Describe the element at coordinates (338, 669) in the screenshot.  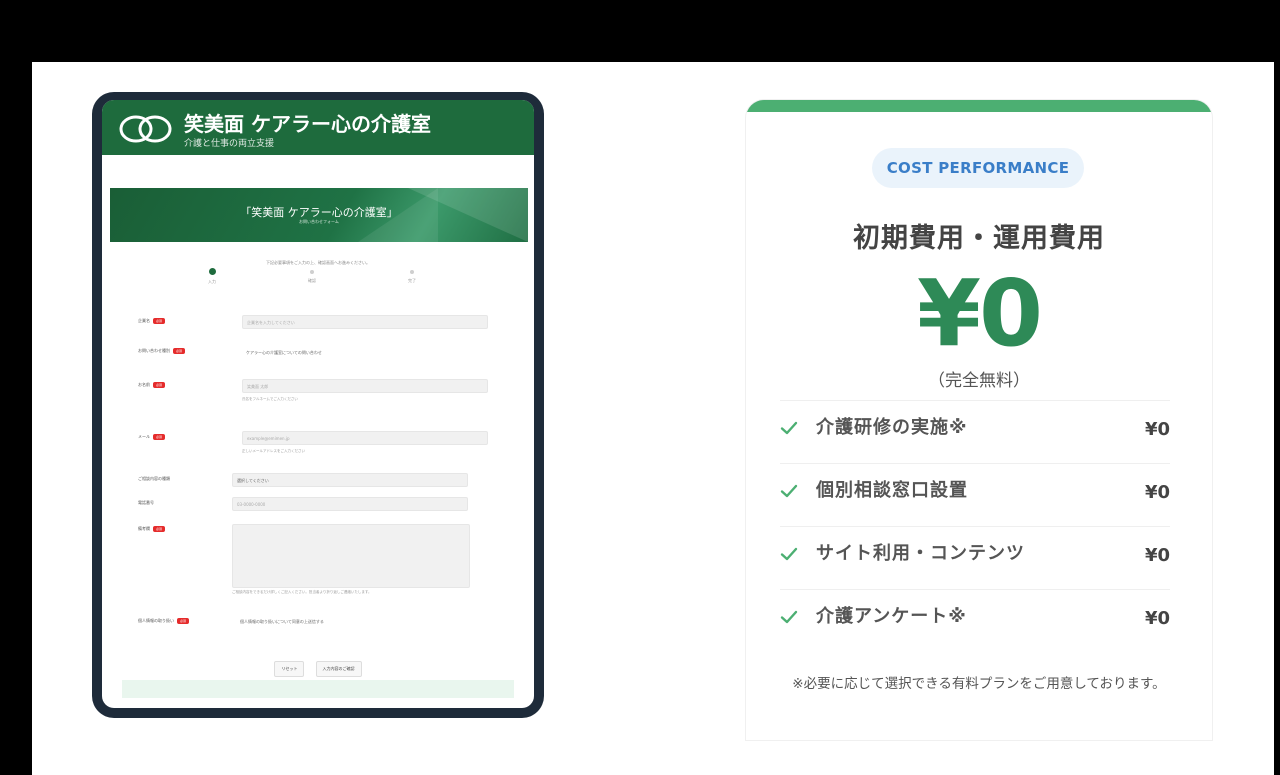
I see `confirm-button: 入力内容のご確認` at that location.